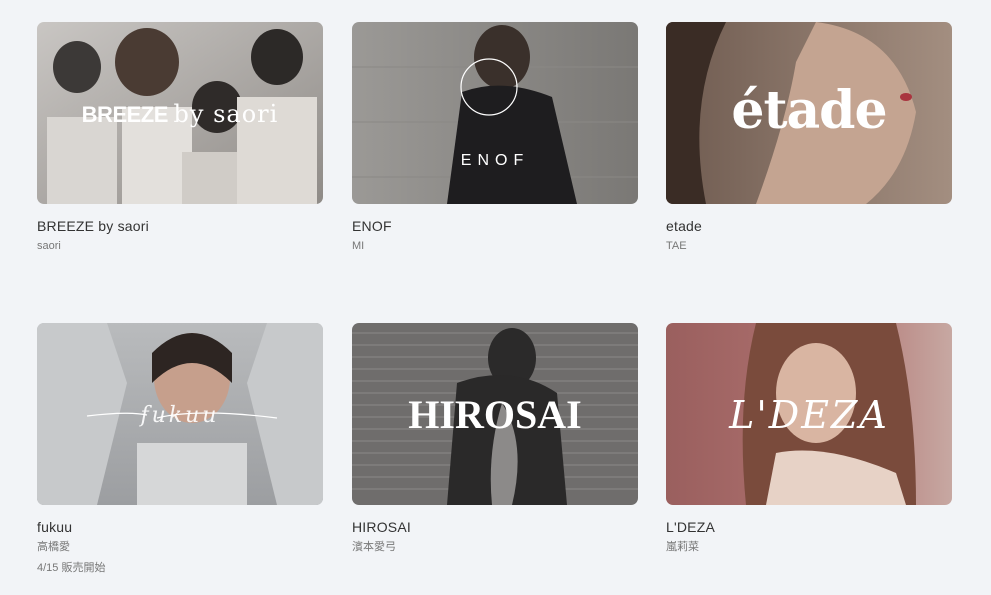  I want to click on designer-name: 濱本愛弓, so click(374, 547).